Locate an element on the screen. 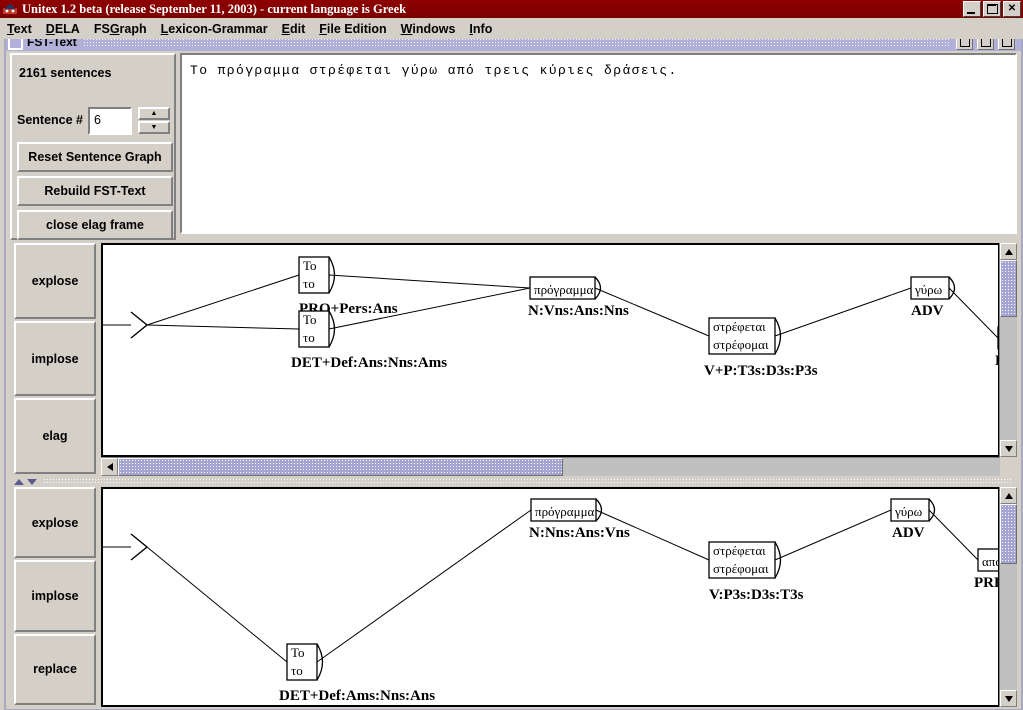  top-pane-button-column: explose implose elag is located at coordinates (53, 359).